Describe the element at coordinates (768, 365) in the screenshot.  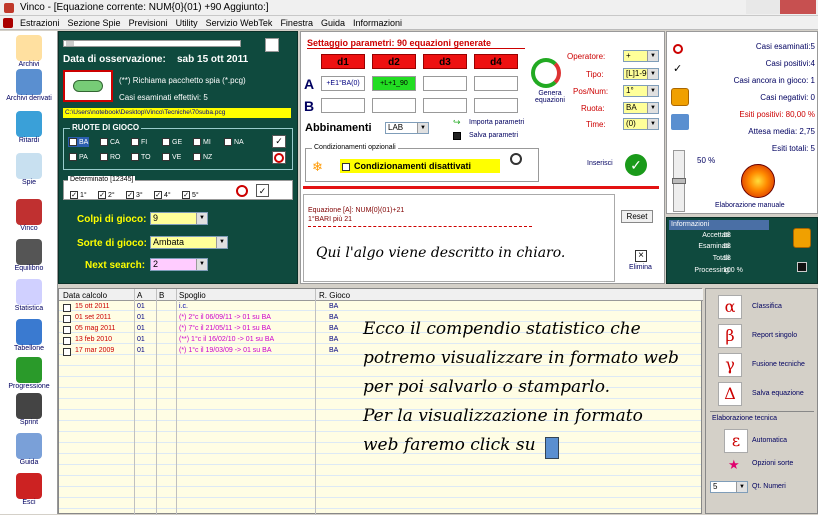
I see `tool-fusione-tecniche: γ Fusione tecniche` at that location.